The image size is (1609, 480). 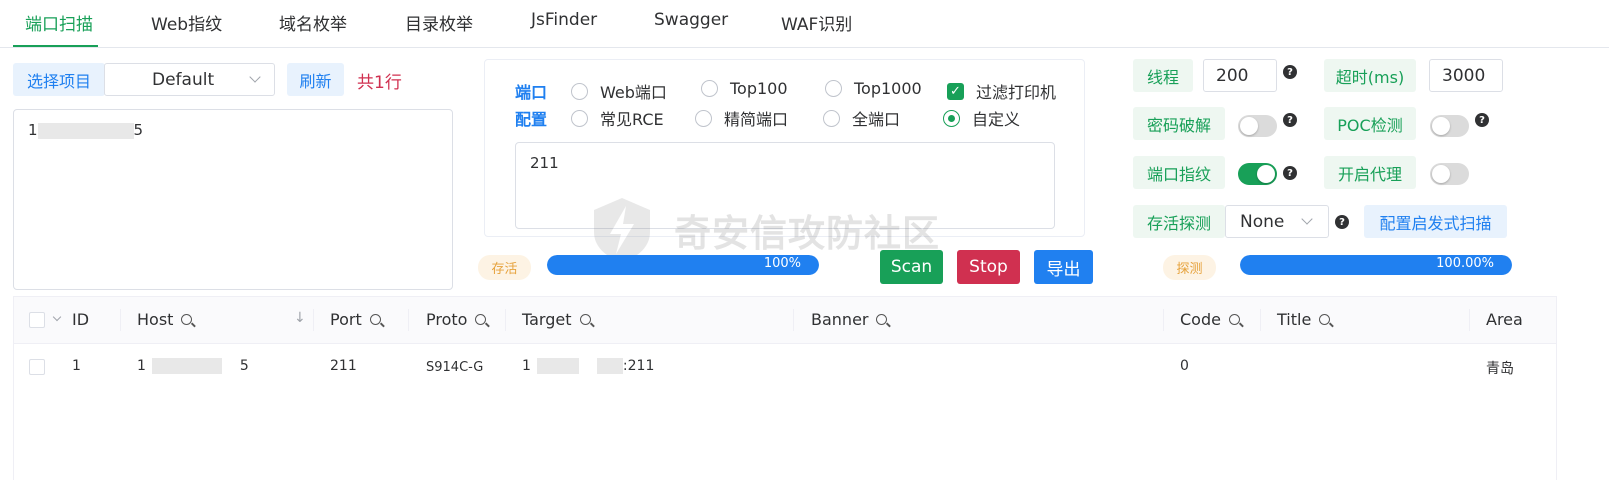 I want to click on radio-all-ports: 全端口, so click(x=861, y=118).